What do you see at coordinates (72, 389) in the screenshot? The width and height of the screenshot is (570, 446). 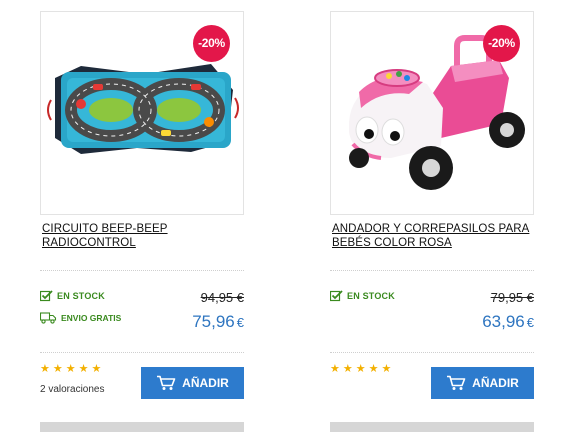 I see `review-count: 2 valoraciones` at bounding box center [72, 389].